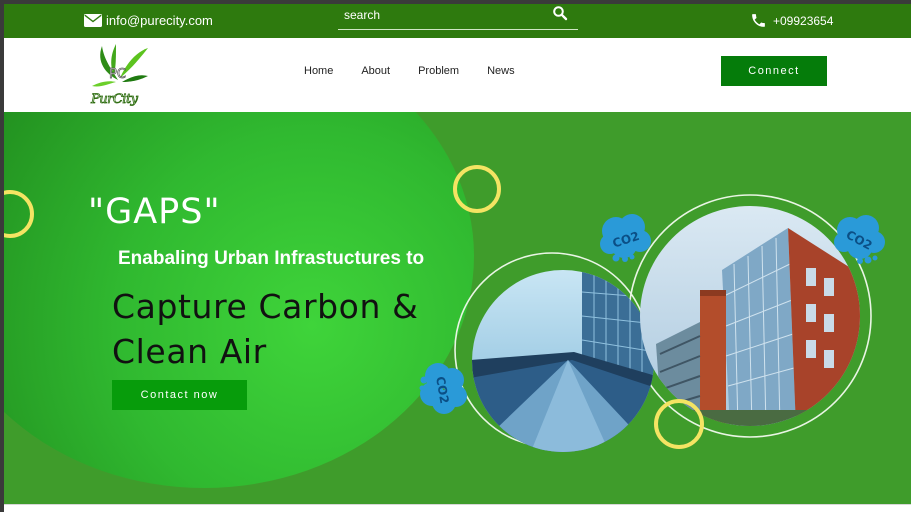  Describe the element at coordinates (457, 508) in the screenshot. I see `section-divider` at that location.